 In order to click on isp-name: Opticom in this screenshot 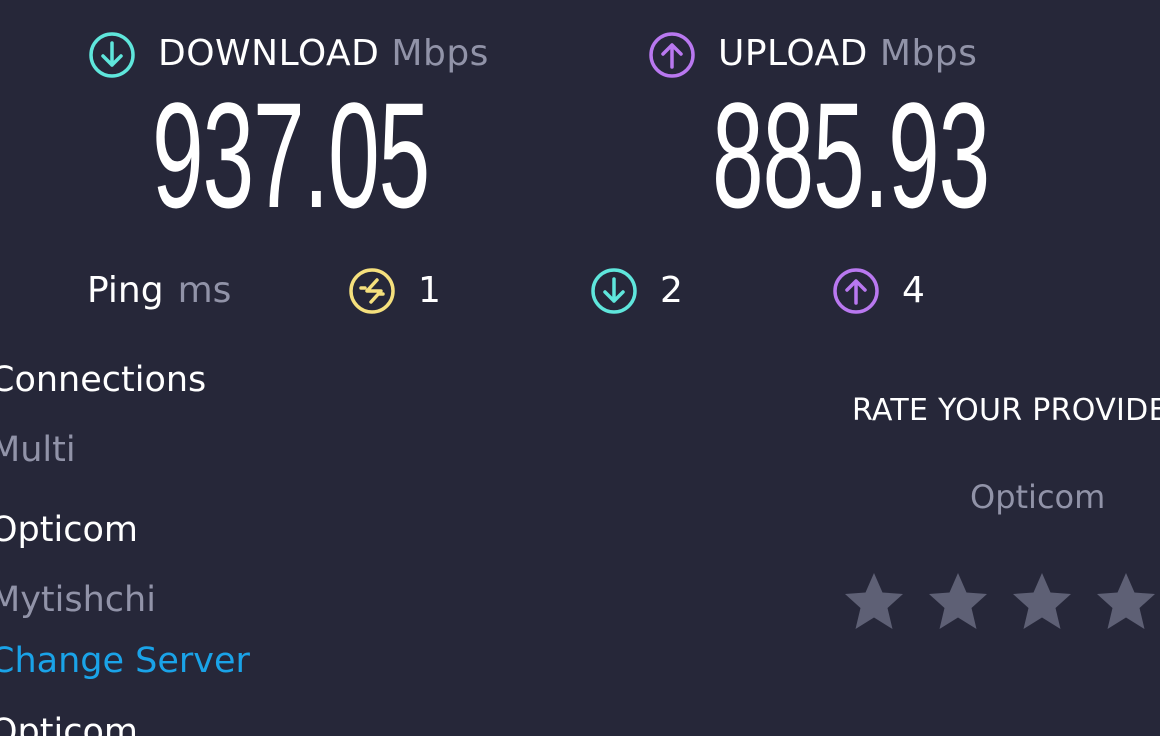, I will do `click(69, 724)`.